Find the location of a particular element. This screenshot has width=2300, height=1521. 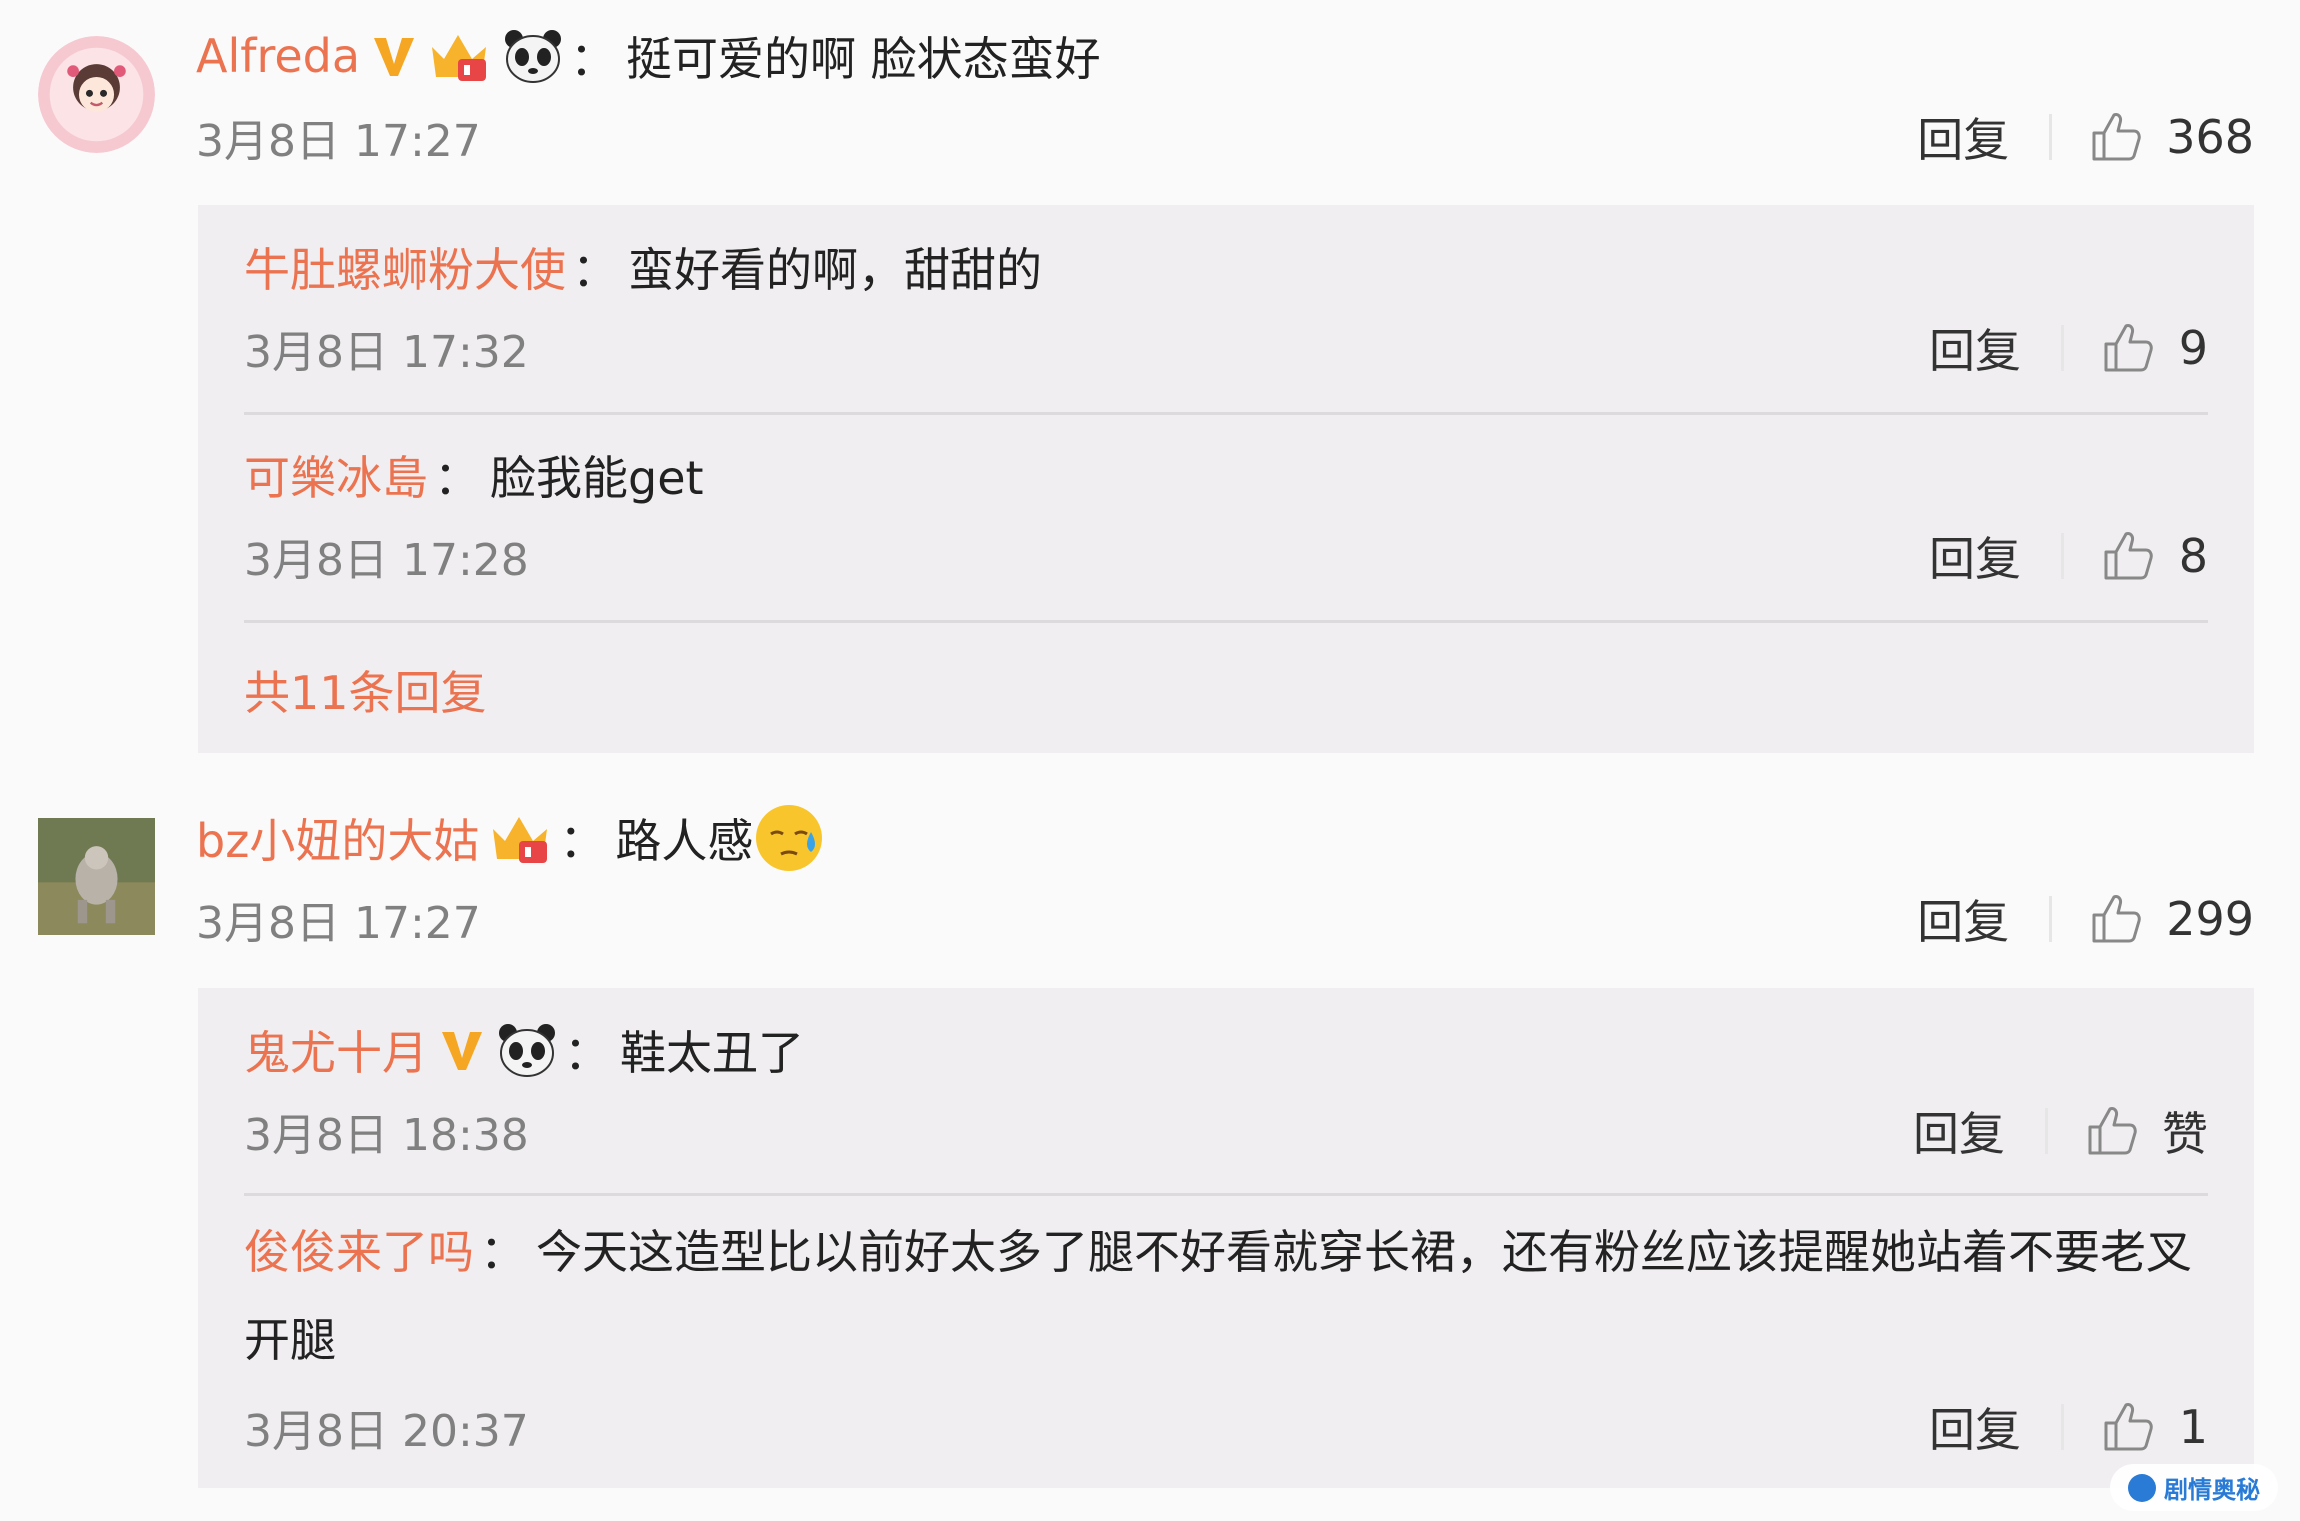

comment-actions: 回复 299 is located at coordinates (2085, 919).